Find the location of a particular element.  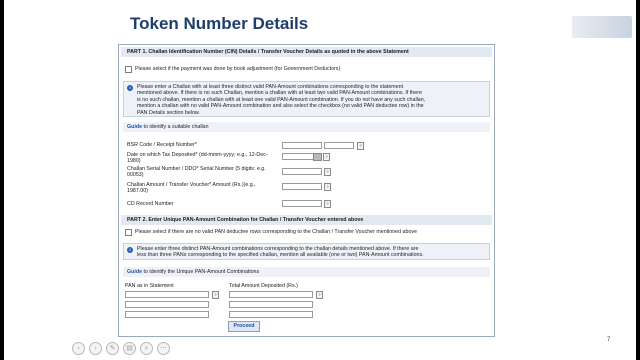

letterbox-right is located at coordinates (638, 180).